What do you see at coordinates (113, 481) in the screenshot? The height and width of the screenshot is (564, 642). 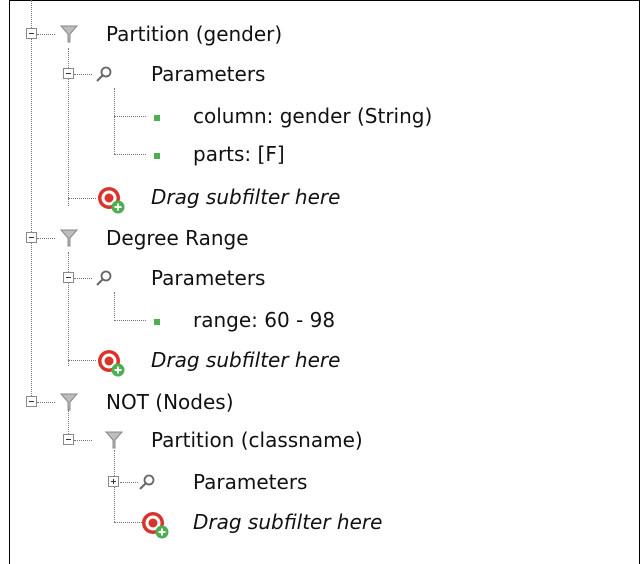 I see `expand-toggle-icon` at bounding box center [113, 481].